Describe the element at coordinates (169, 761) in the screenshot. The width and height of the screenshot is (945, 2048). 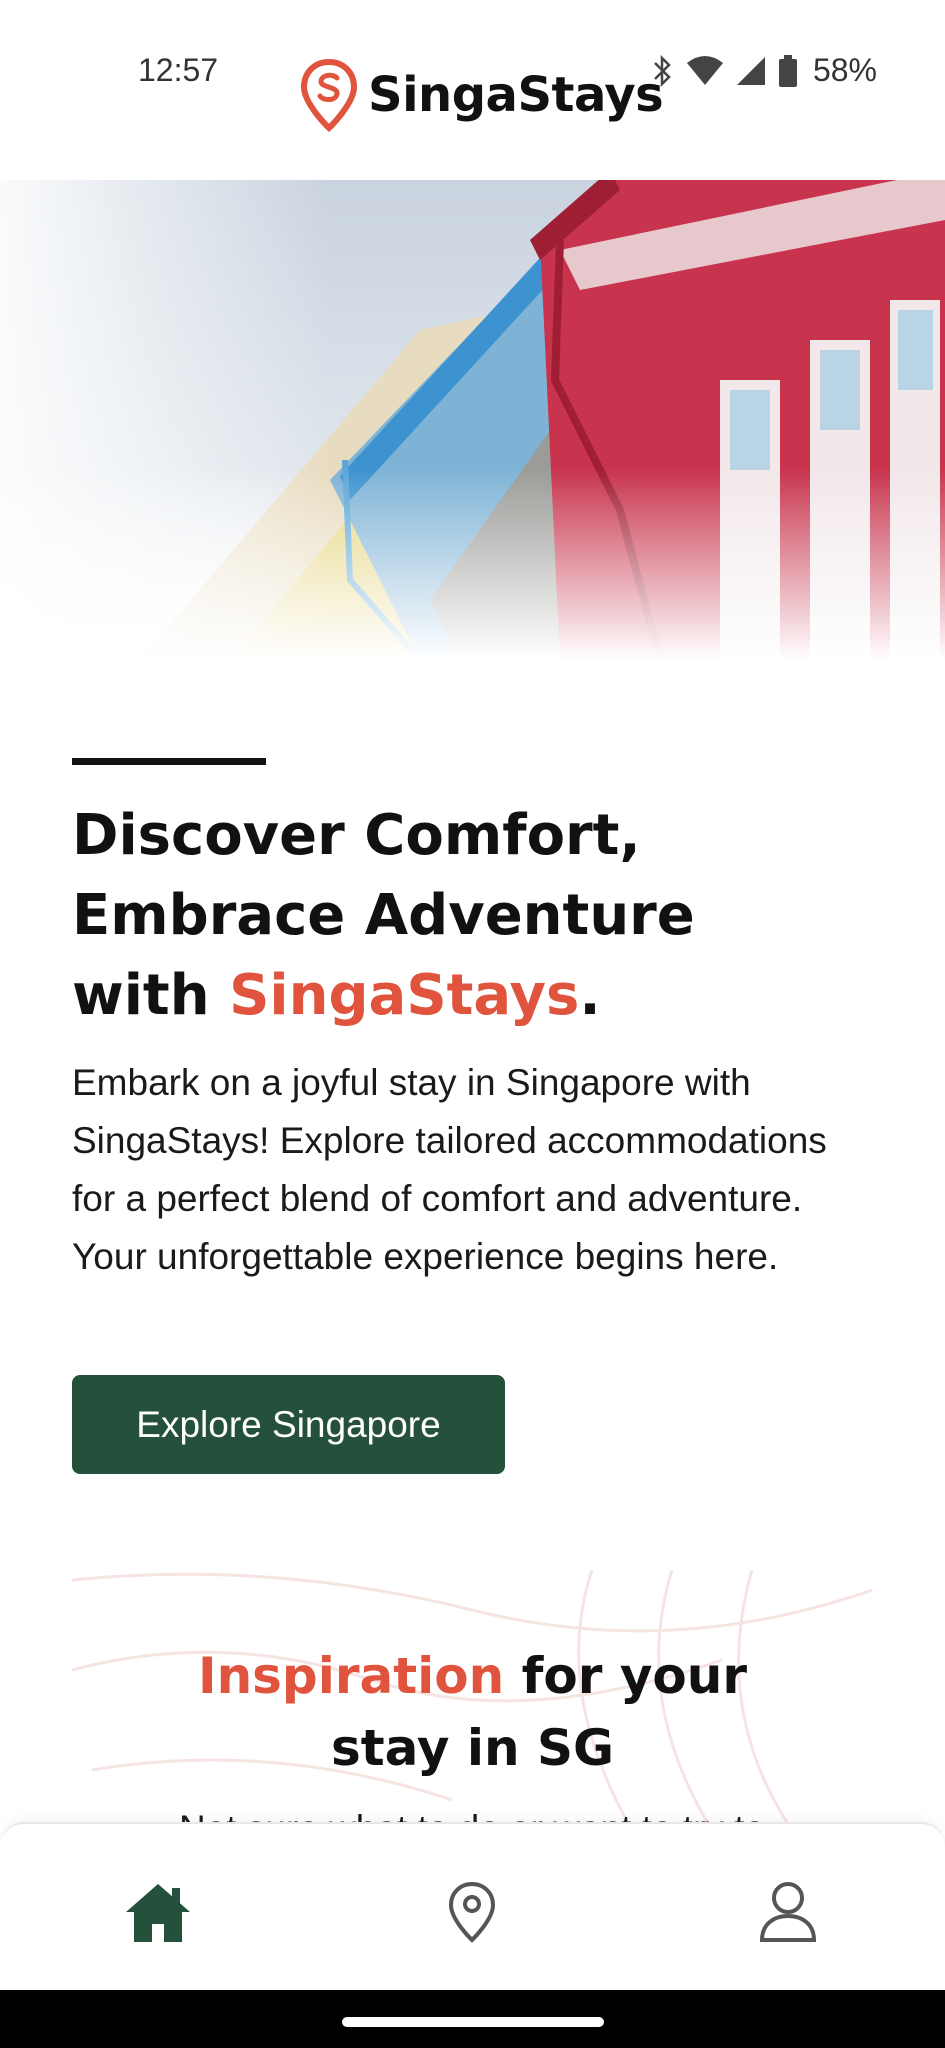
I see `section-divider` at that location.